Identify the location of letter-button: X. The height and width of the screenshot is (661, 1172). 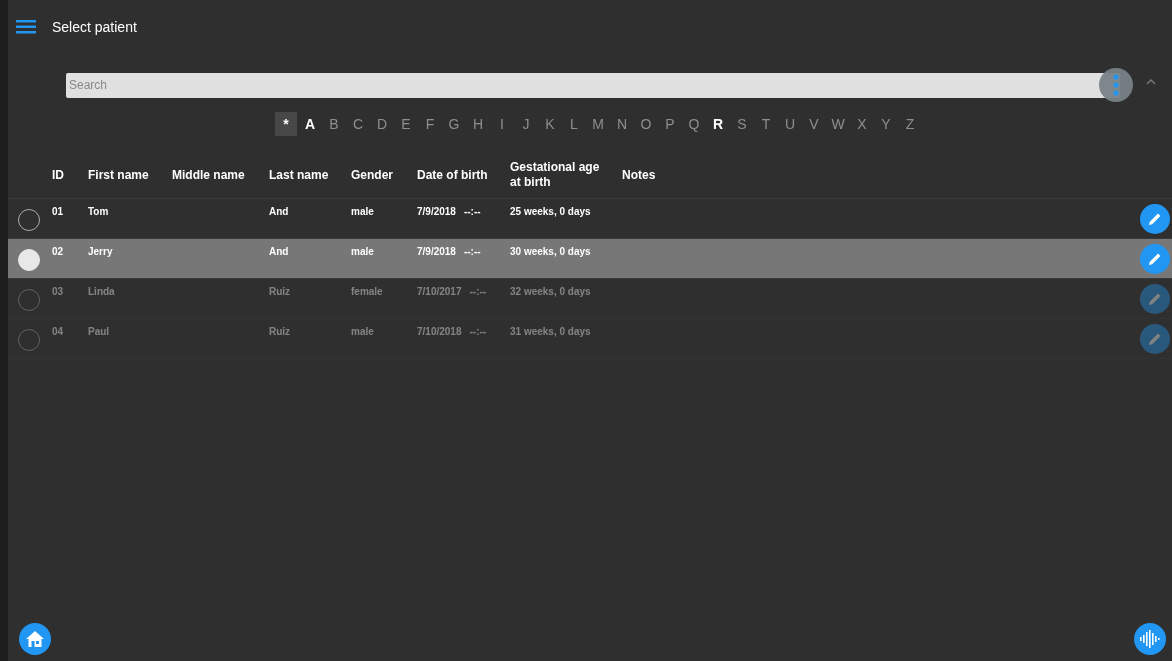
(862, 124).